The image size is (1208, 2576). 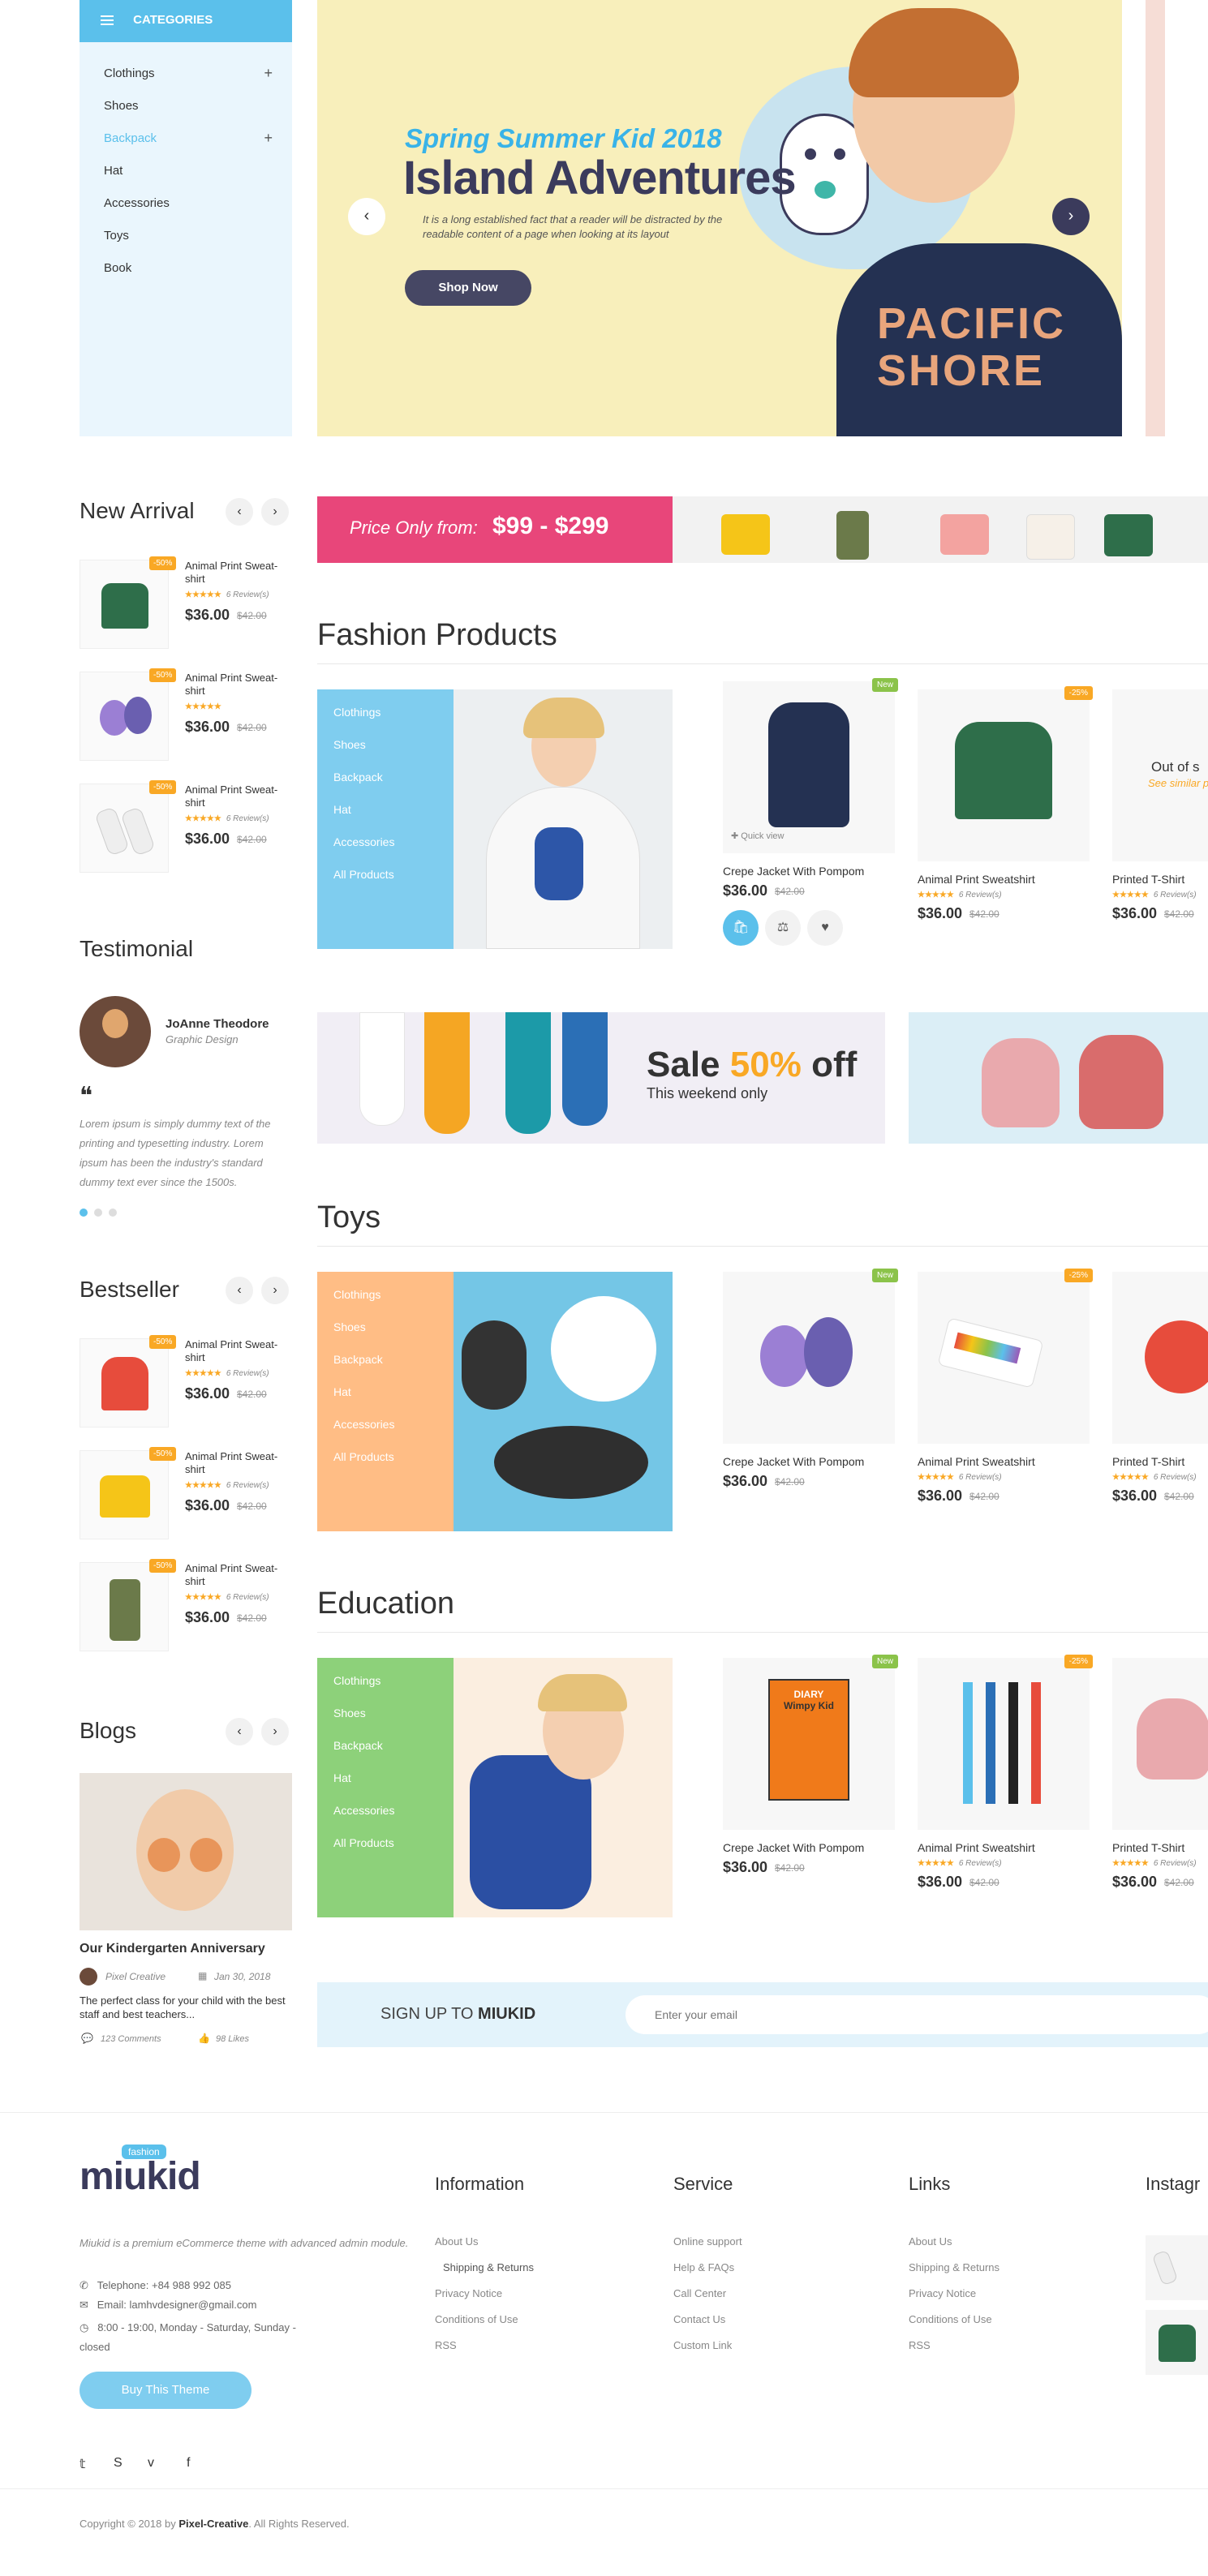 What do you see at coordinates (240, 1290) in the screenshot?
I see `bestseller-prev-icon: ‹` at bounding box center [240, 1290].